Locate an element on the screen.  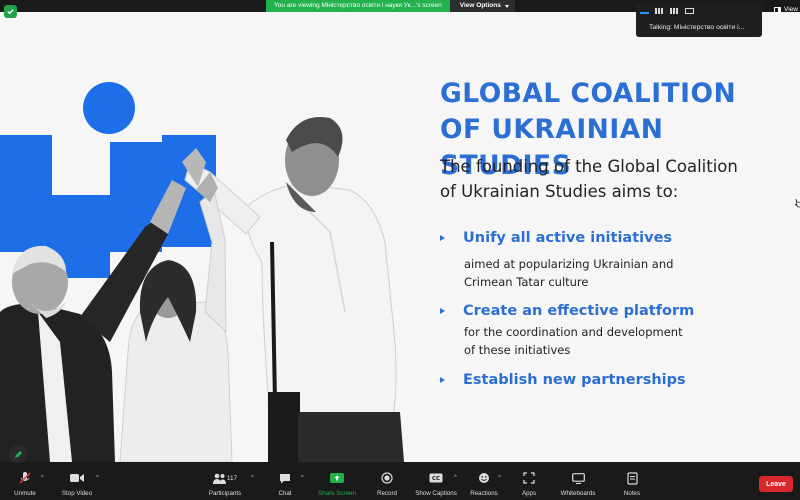
apps-label: Apps is located at coordinates (529, 493).